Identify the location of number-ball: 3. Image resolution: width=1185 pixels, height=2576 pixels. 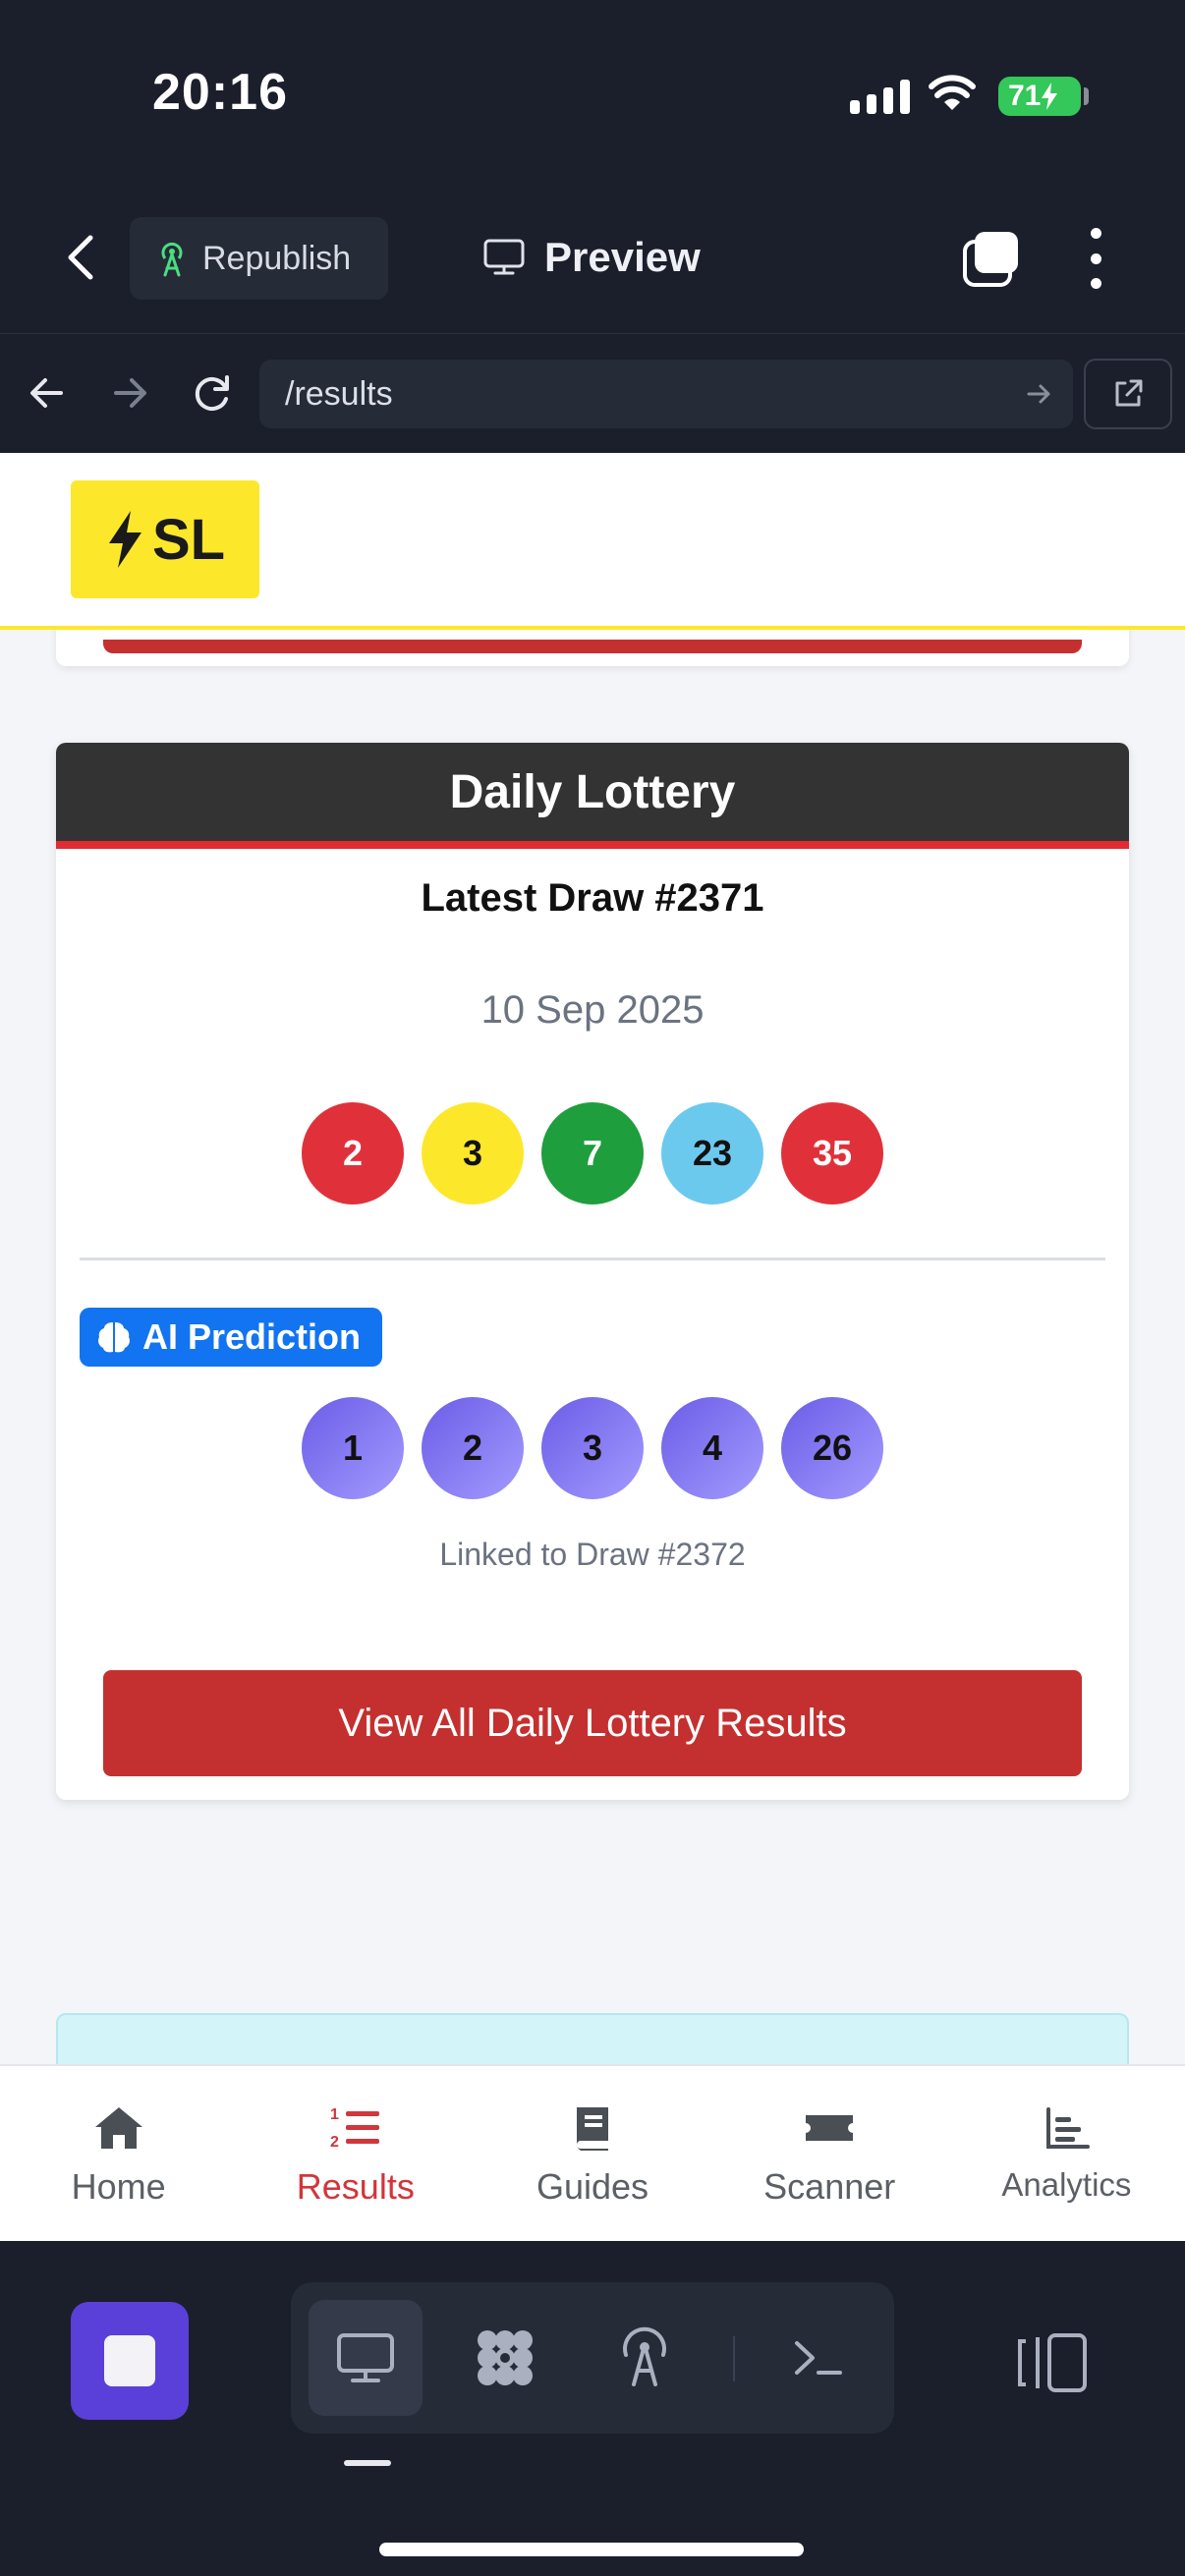
(473, 1153).